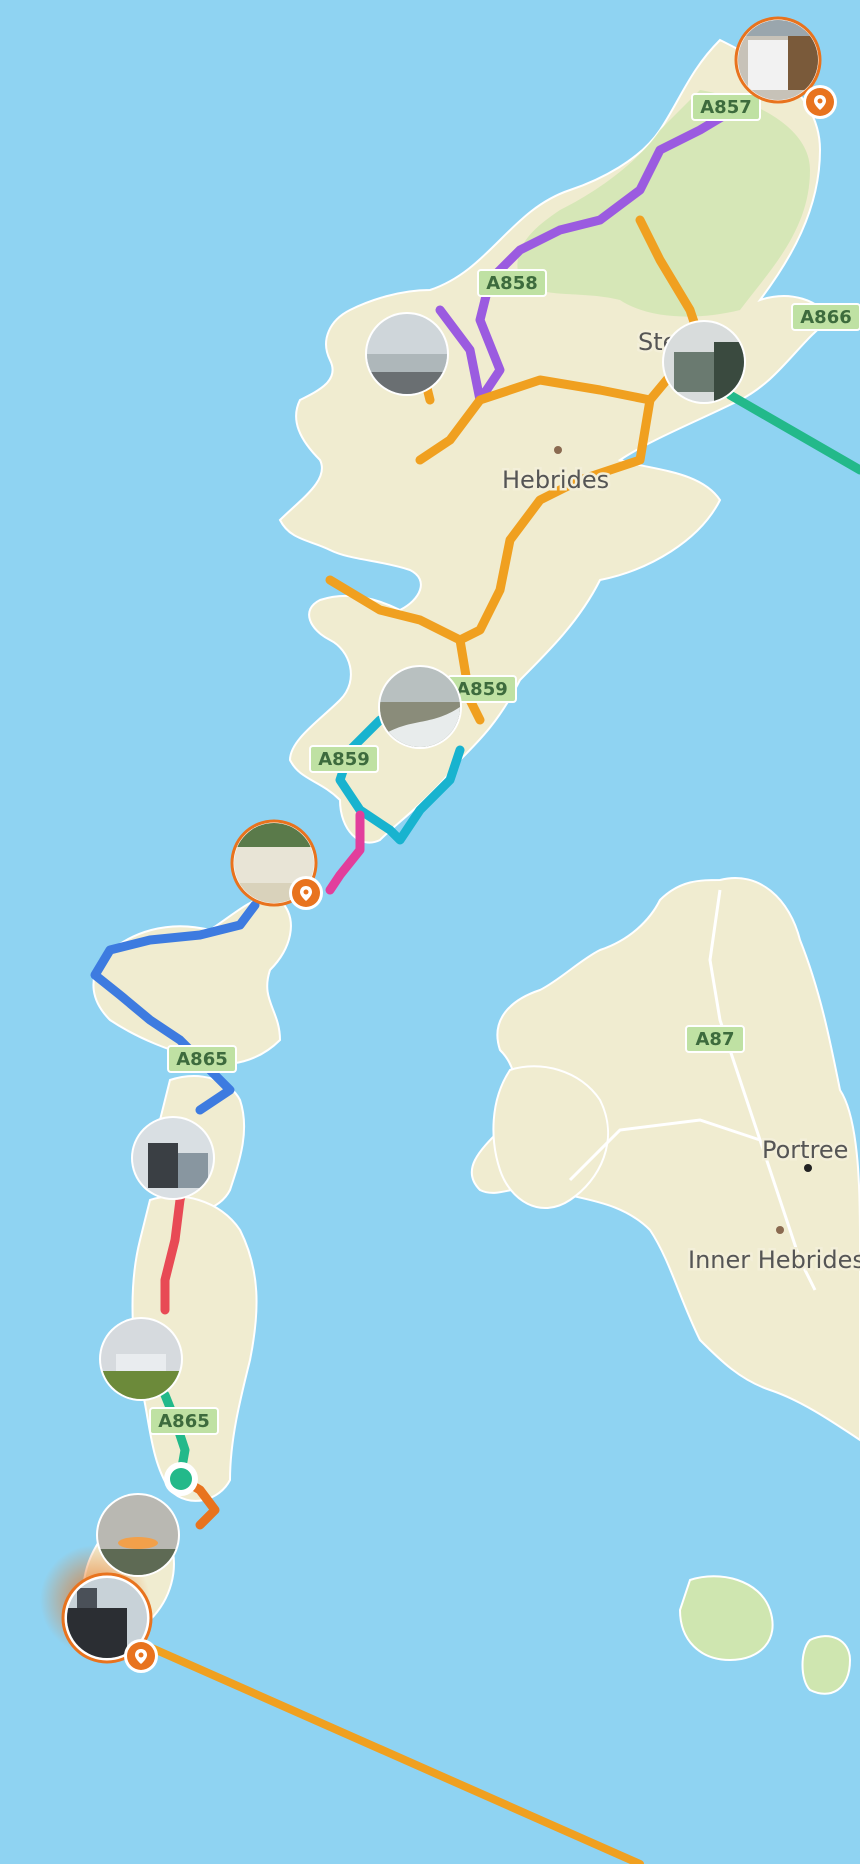  I want to click on svg-text: A858, so click(512, 283).